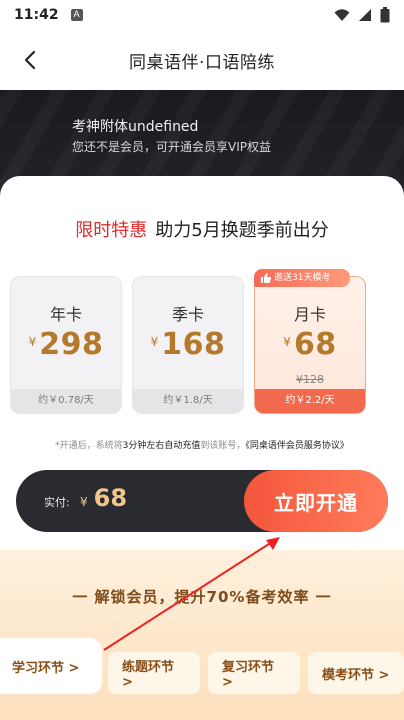 This screenshot has width=404, height=720. What do you see at coordinates (309, 314) in the screenshot?
I see `plan-name: 月卡` at bounding box center [309, 314].